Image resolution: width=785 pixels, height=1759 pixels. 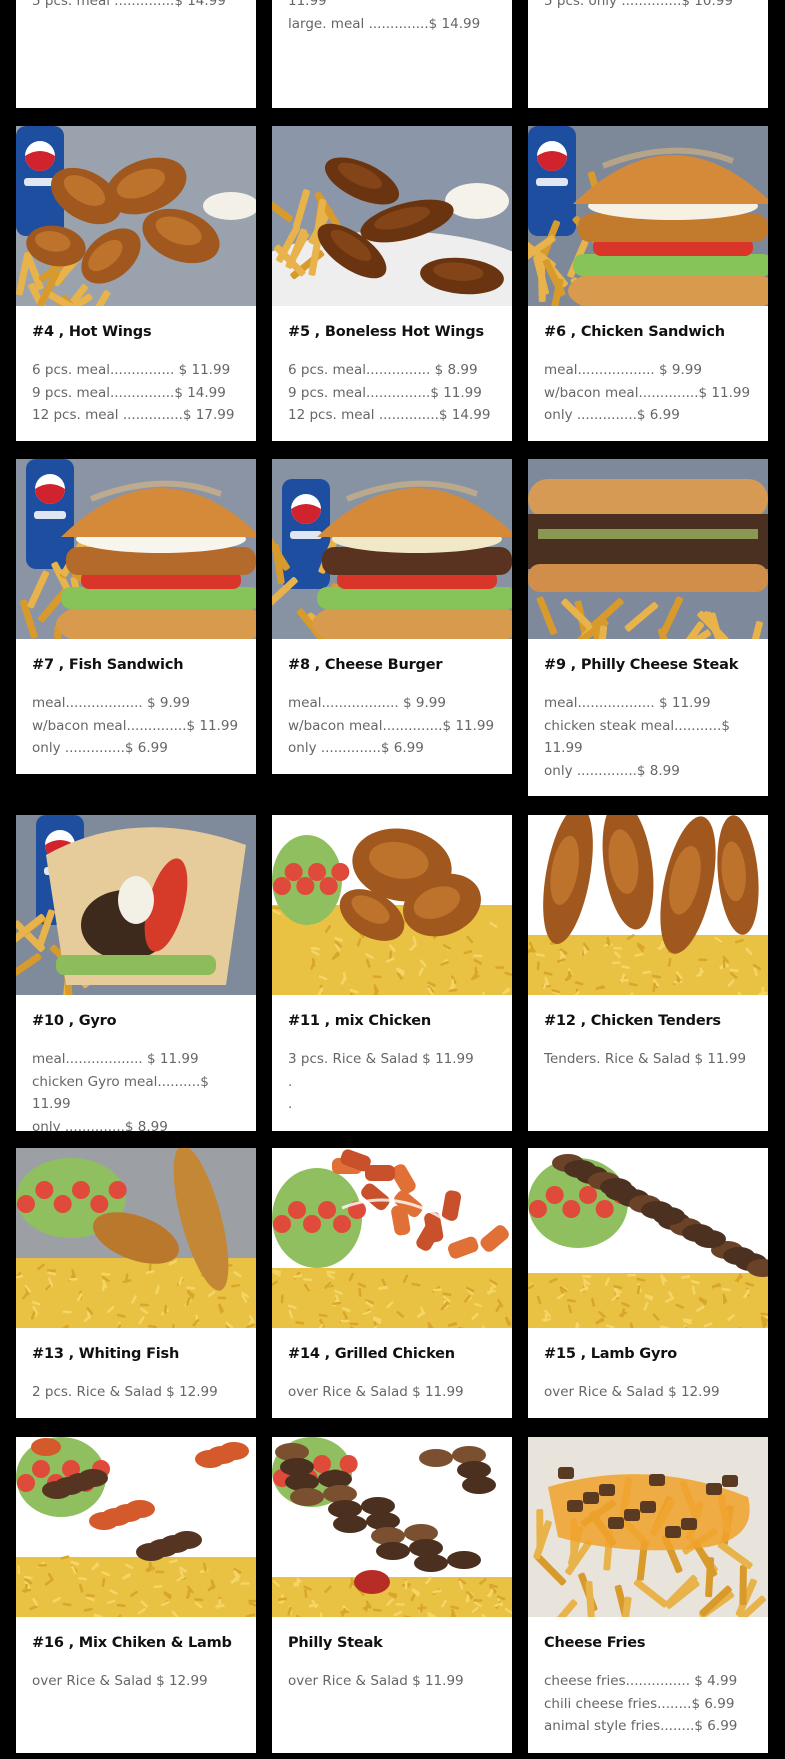 I want to click on menu-item-title: #9 , Philly Cheese Steak, so click(x=641, y=665).